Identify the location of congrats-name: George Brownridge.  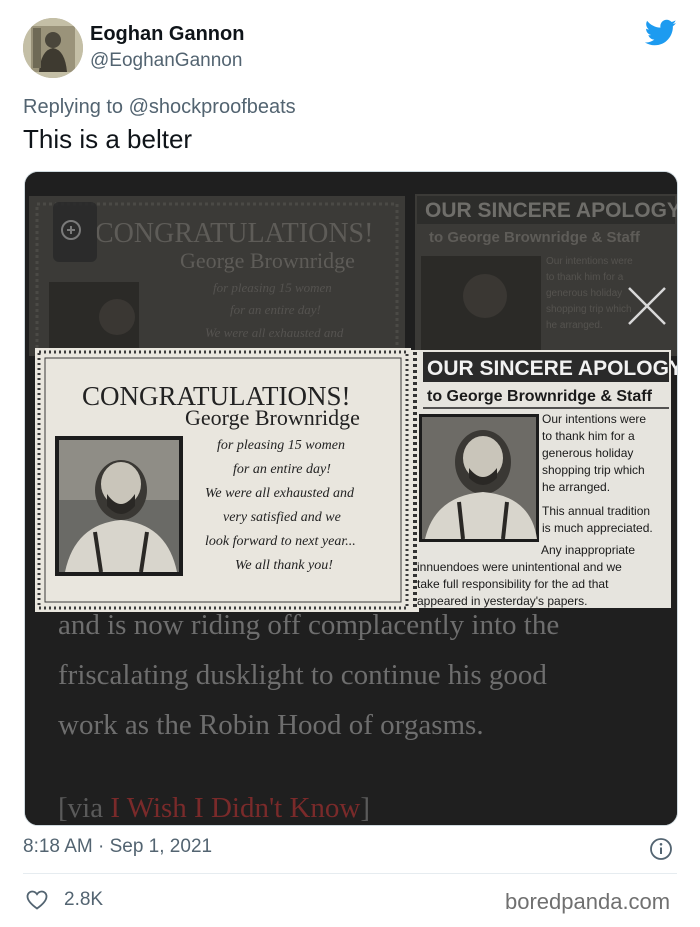
(272, 417).